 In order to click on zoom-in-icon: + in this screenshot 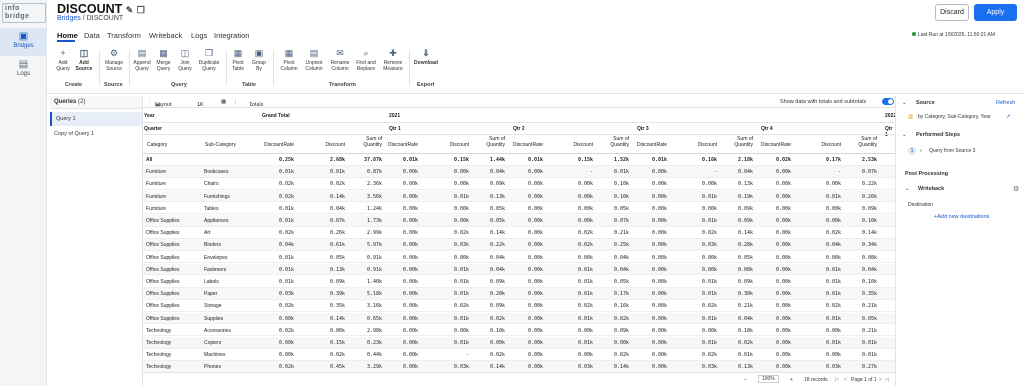, I will do `click(791, 380)`.